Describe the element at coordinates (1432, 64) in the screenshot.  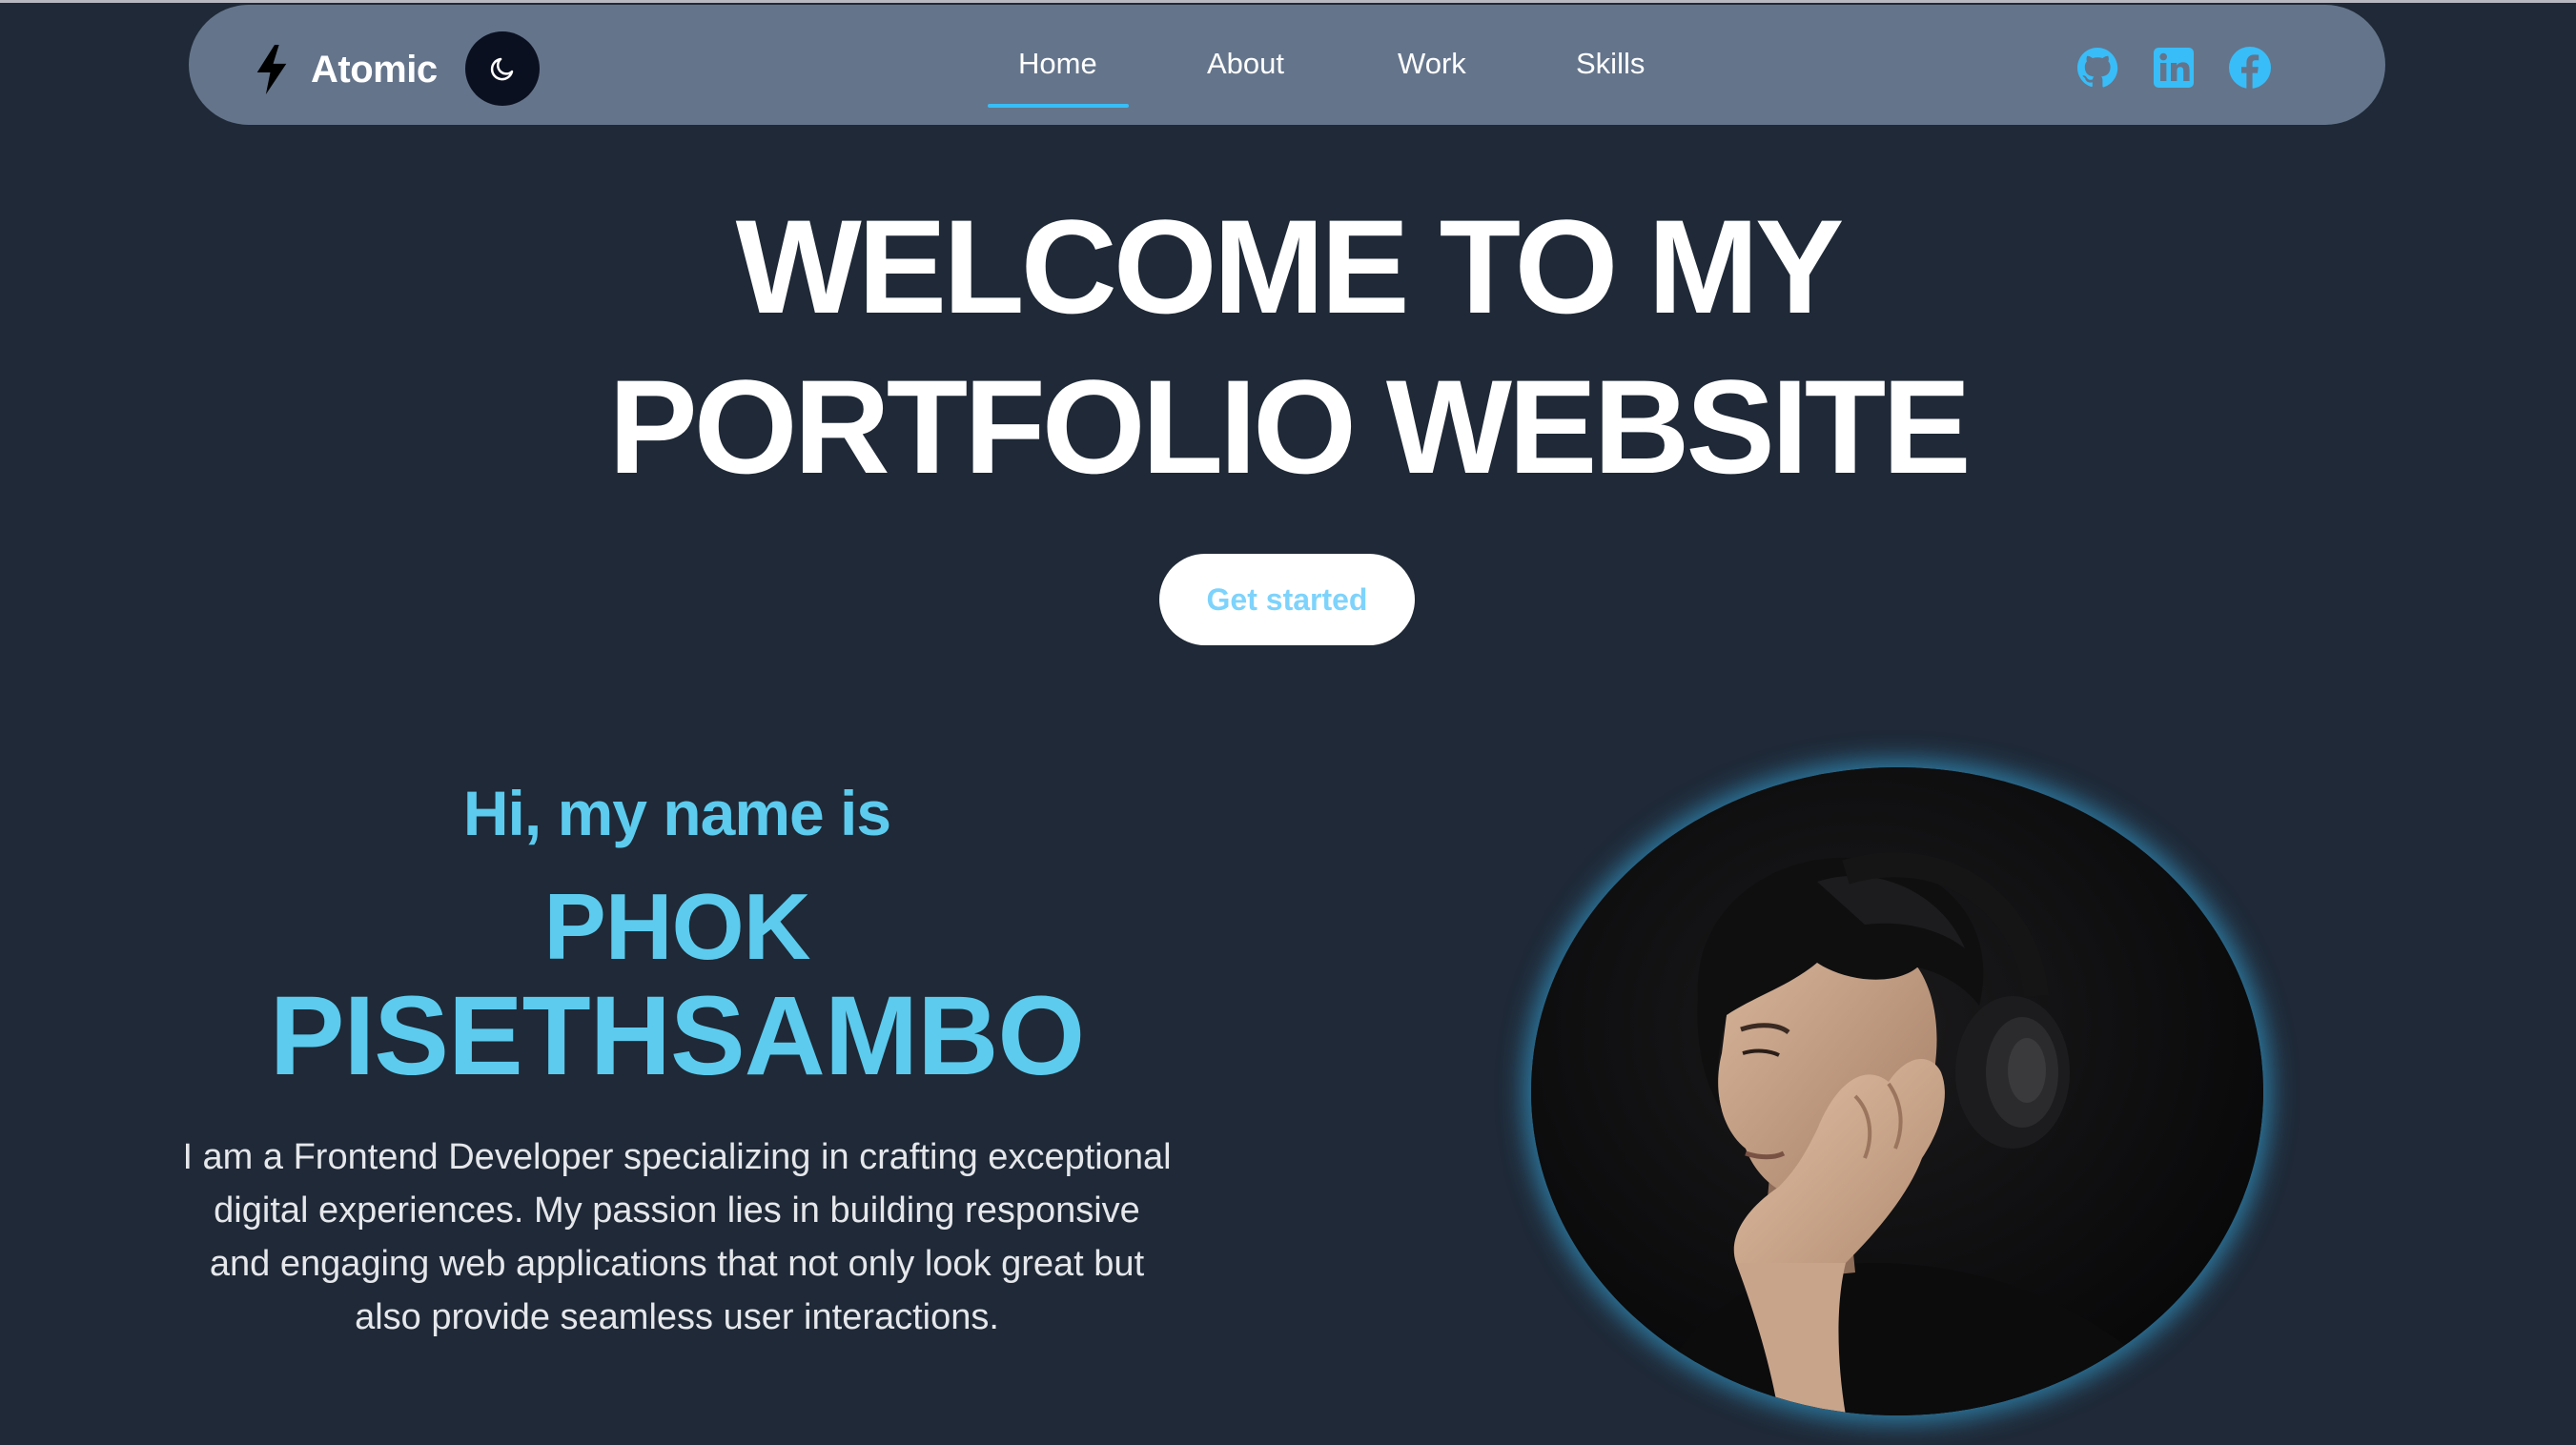
I see `nav-link-work: Work` at that location.